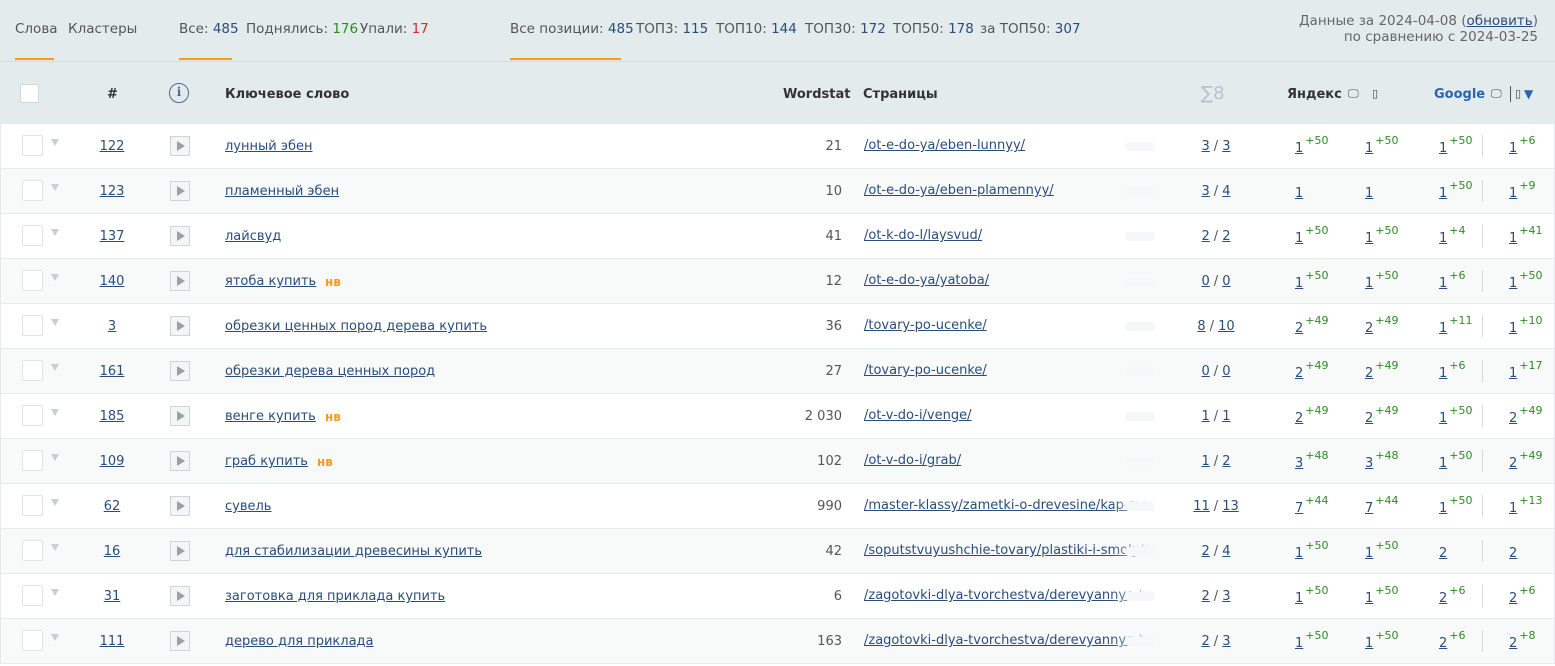 This screenshot has height=666, width=1555. Describe the element at coordinates (112, 641) in the screenshot. I see `row-number-link: 111` at that location.